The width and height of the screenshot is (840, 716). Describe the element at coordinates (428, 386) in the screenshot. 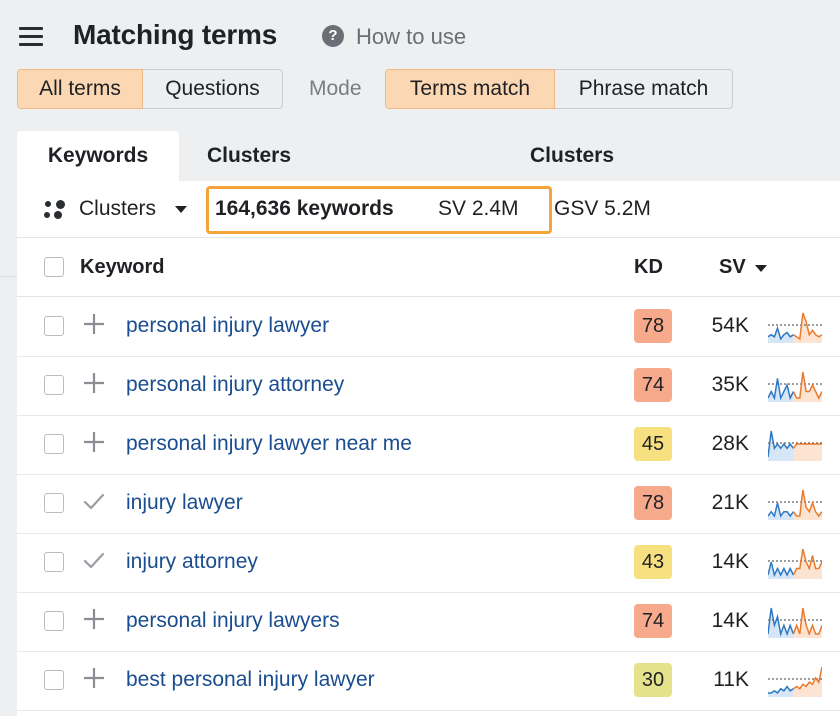

I see `table-row: personal injury attorney 74 35K` at that location.